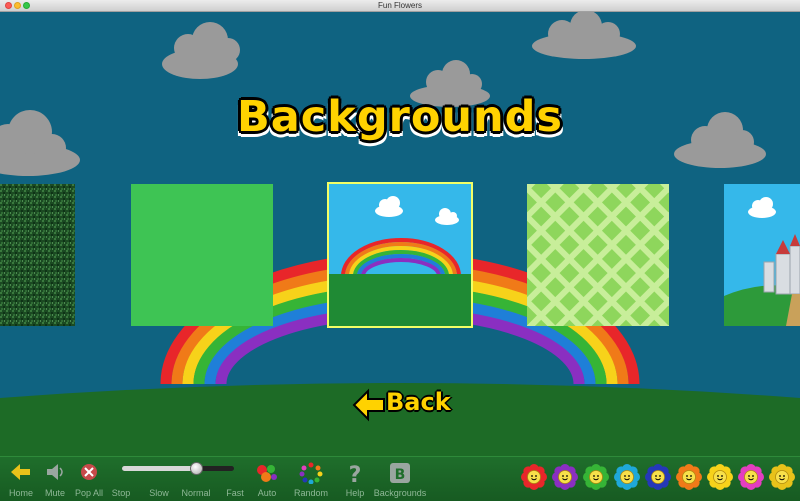 The width and height of the screenshot is (800, 501). I want to click on back-button: Back, so click(402, 405).